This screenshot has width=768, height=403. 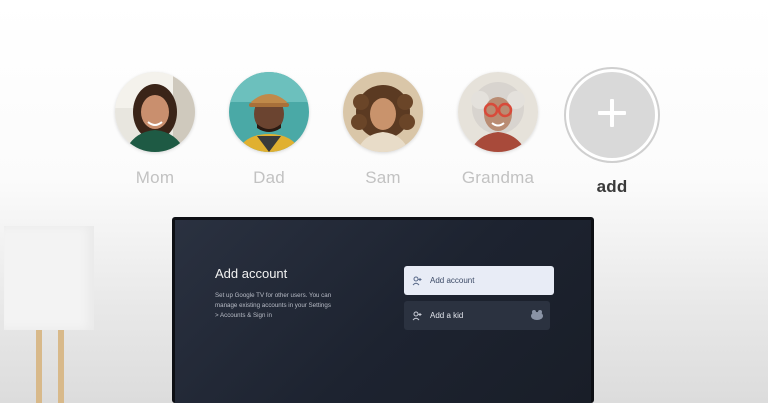 What do you see at coordinates (498, 112) in the screenshot?
I see `avatar-grandma` at bounding box center [498, 112].